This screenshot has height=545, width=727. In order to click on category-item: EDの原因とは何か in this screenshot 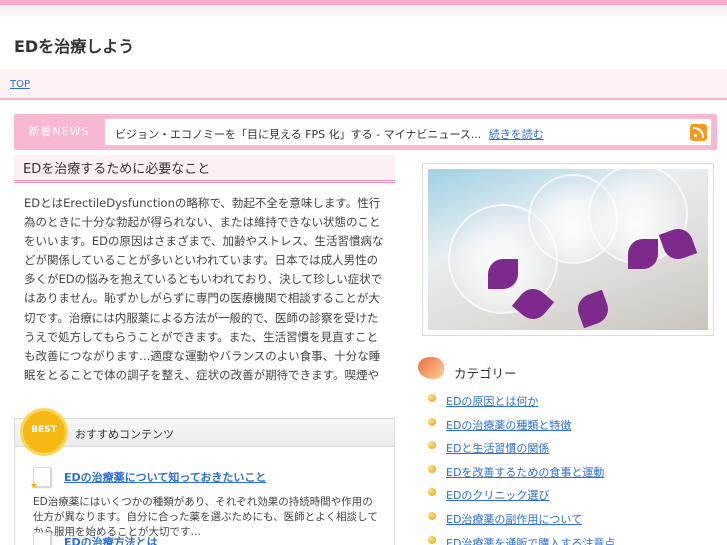, I will do `click(521, 402)`.